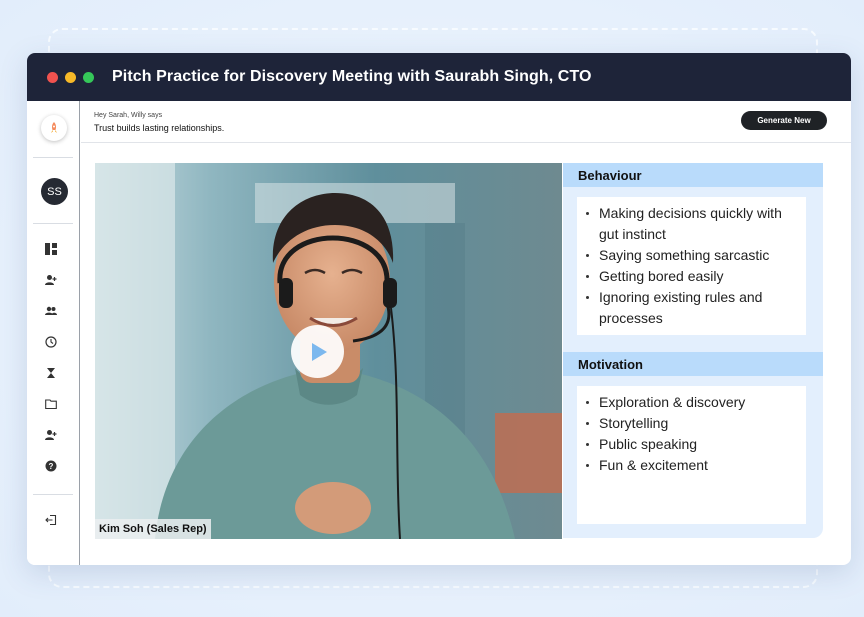 The image size is (864, 617). Describe the element at coordinates (51, 249) in the screenshot. I see `dashboard-icon` at that location.